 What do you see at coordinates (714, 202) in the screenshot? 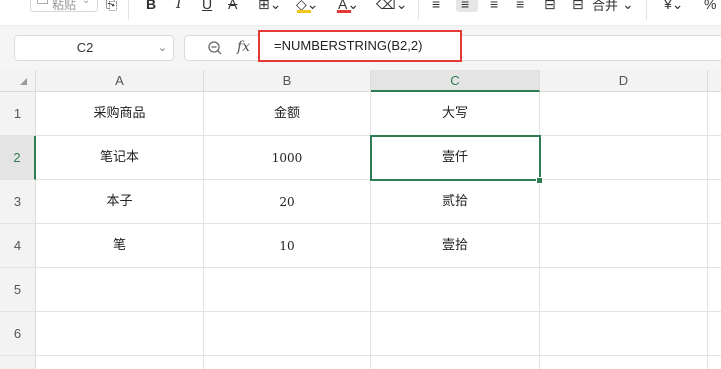
I see `cell-e3` at bounding box center [714, 202].